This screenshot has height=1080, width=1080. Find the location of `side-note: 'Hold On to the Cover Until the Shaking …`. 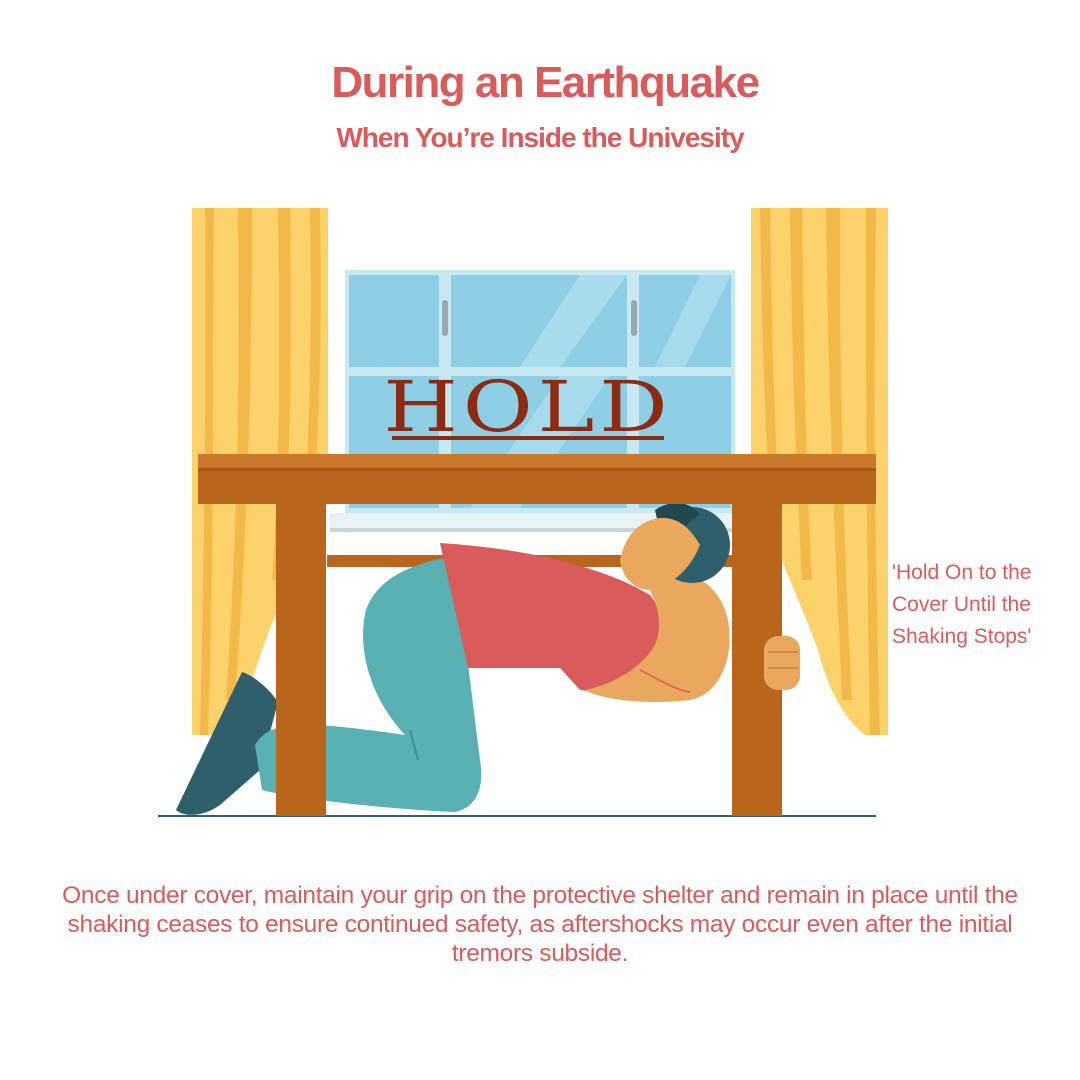

side-note: 'Hold On to the Cover Until the Shaking … is located at coordinates (982, 605).